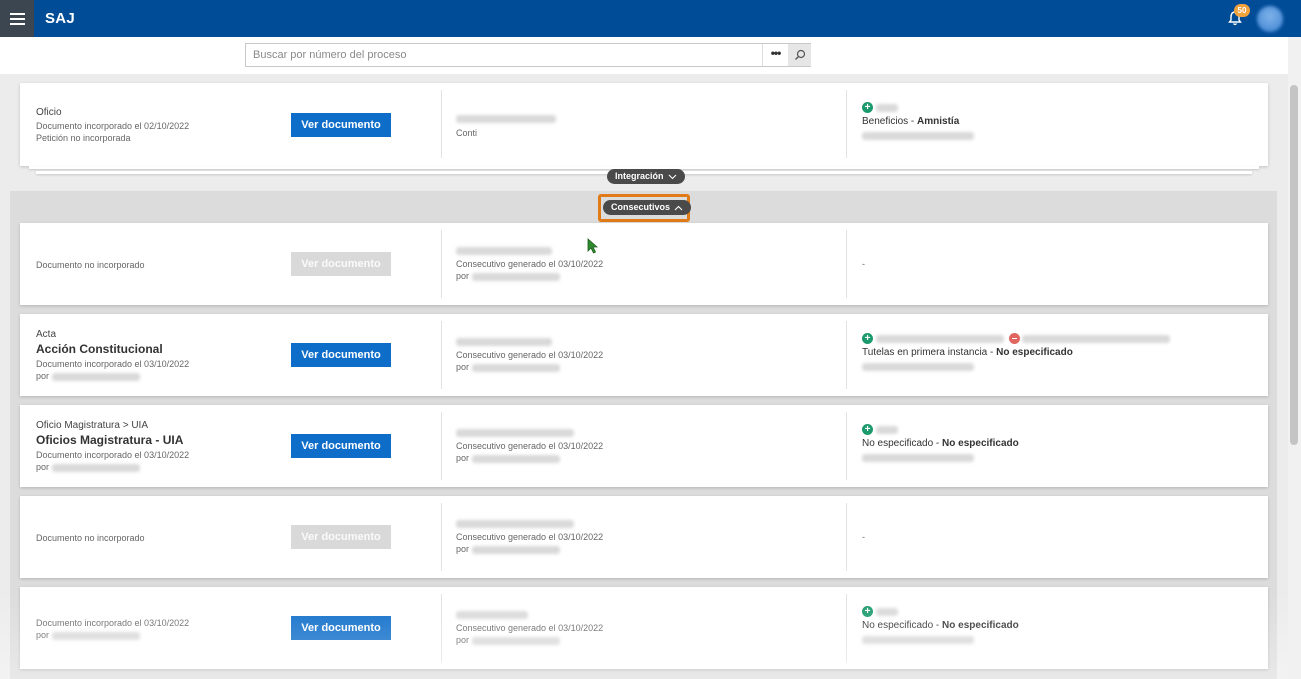 This screenshot has width=1301, height=679. What do you see at coordinates (1270, 19) in the screenshot?
I see `avatar` at bounding box center [1270, 19].